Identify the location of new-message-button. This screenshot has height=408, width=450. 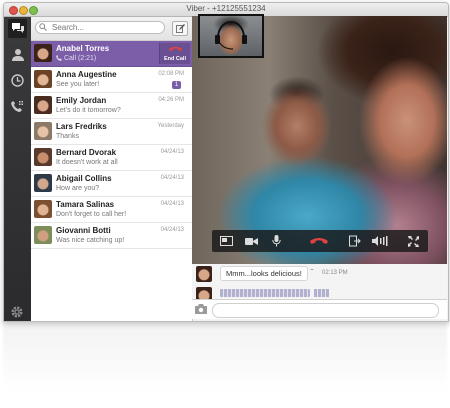
(180, 28).